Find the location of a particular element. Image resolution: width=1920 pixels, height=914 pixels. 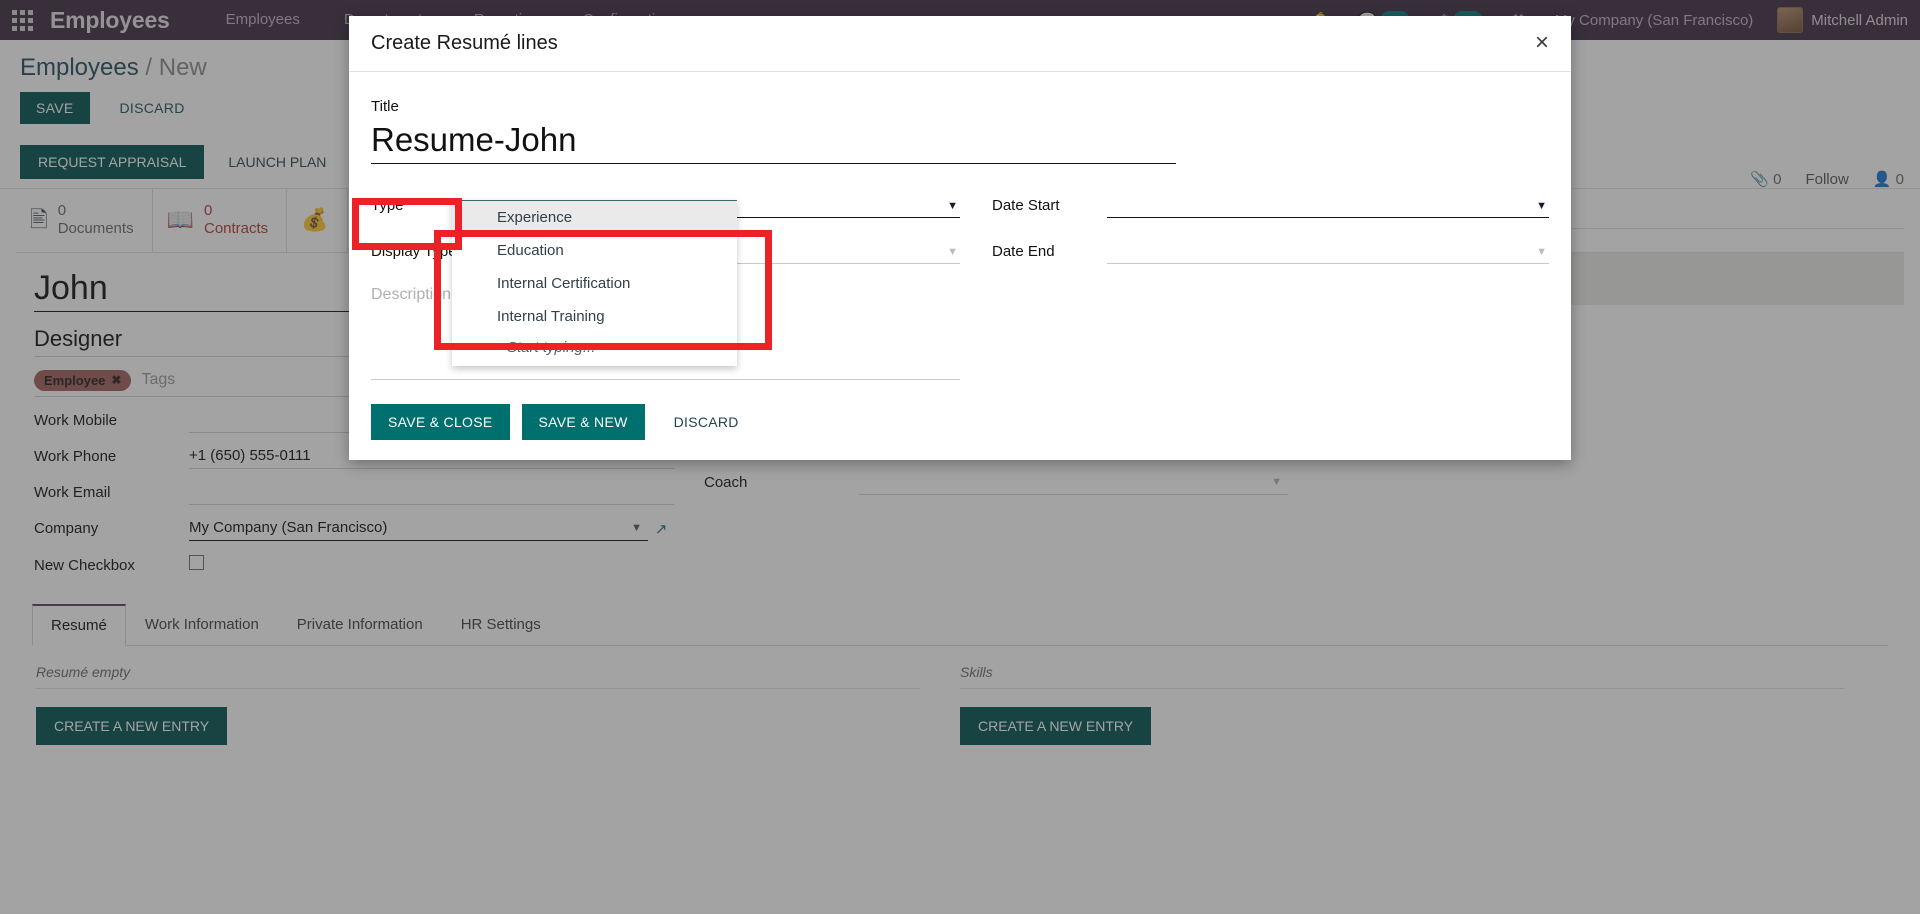

dropdown-option-internal-certification: Internal Certification is located at coordinates (594, 283).